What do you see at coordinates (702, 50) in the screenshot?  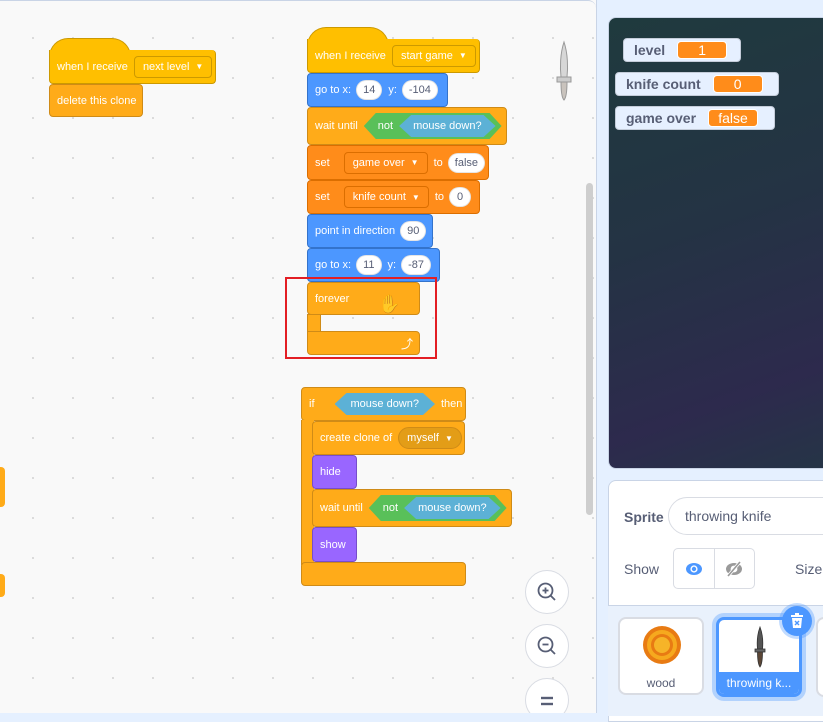 I see `monitor-value: 1` at bounding box center [702, 50].